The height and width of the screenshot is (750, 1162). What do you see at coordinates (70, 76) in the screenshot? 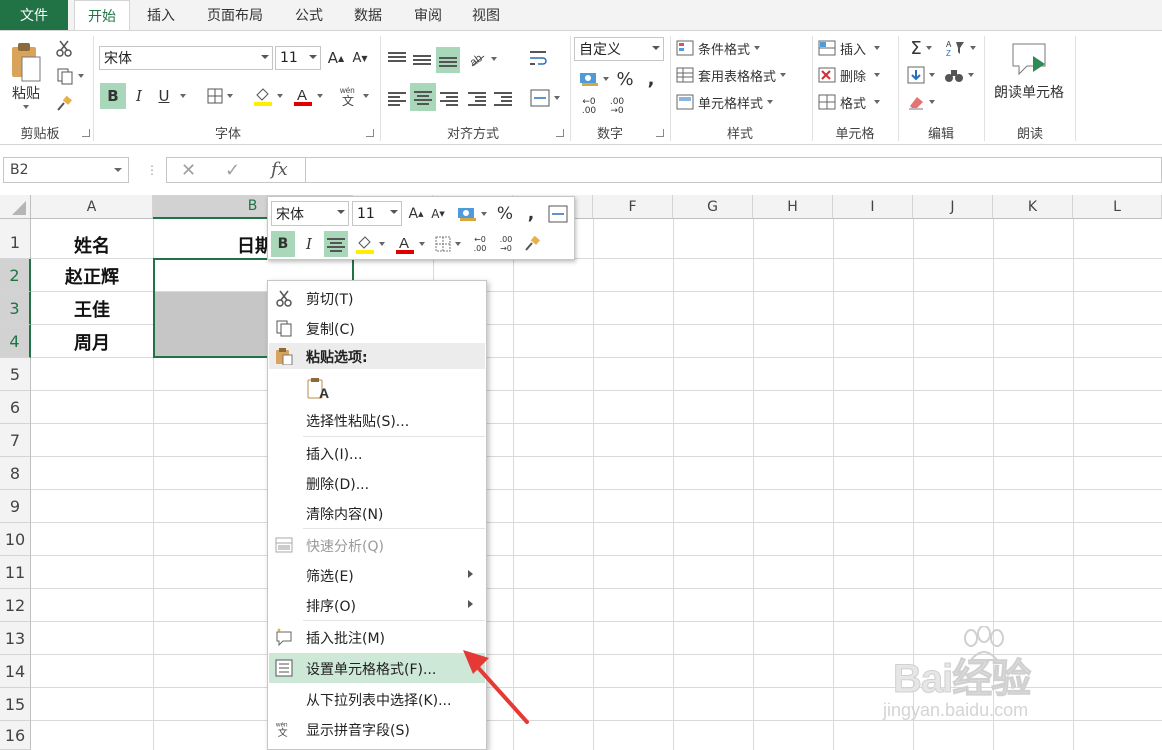
I see `copy-button` at bounding box center [70, 76].